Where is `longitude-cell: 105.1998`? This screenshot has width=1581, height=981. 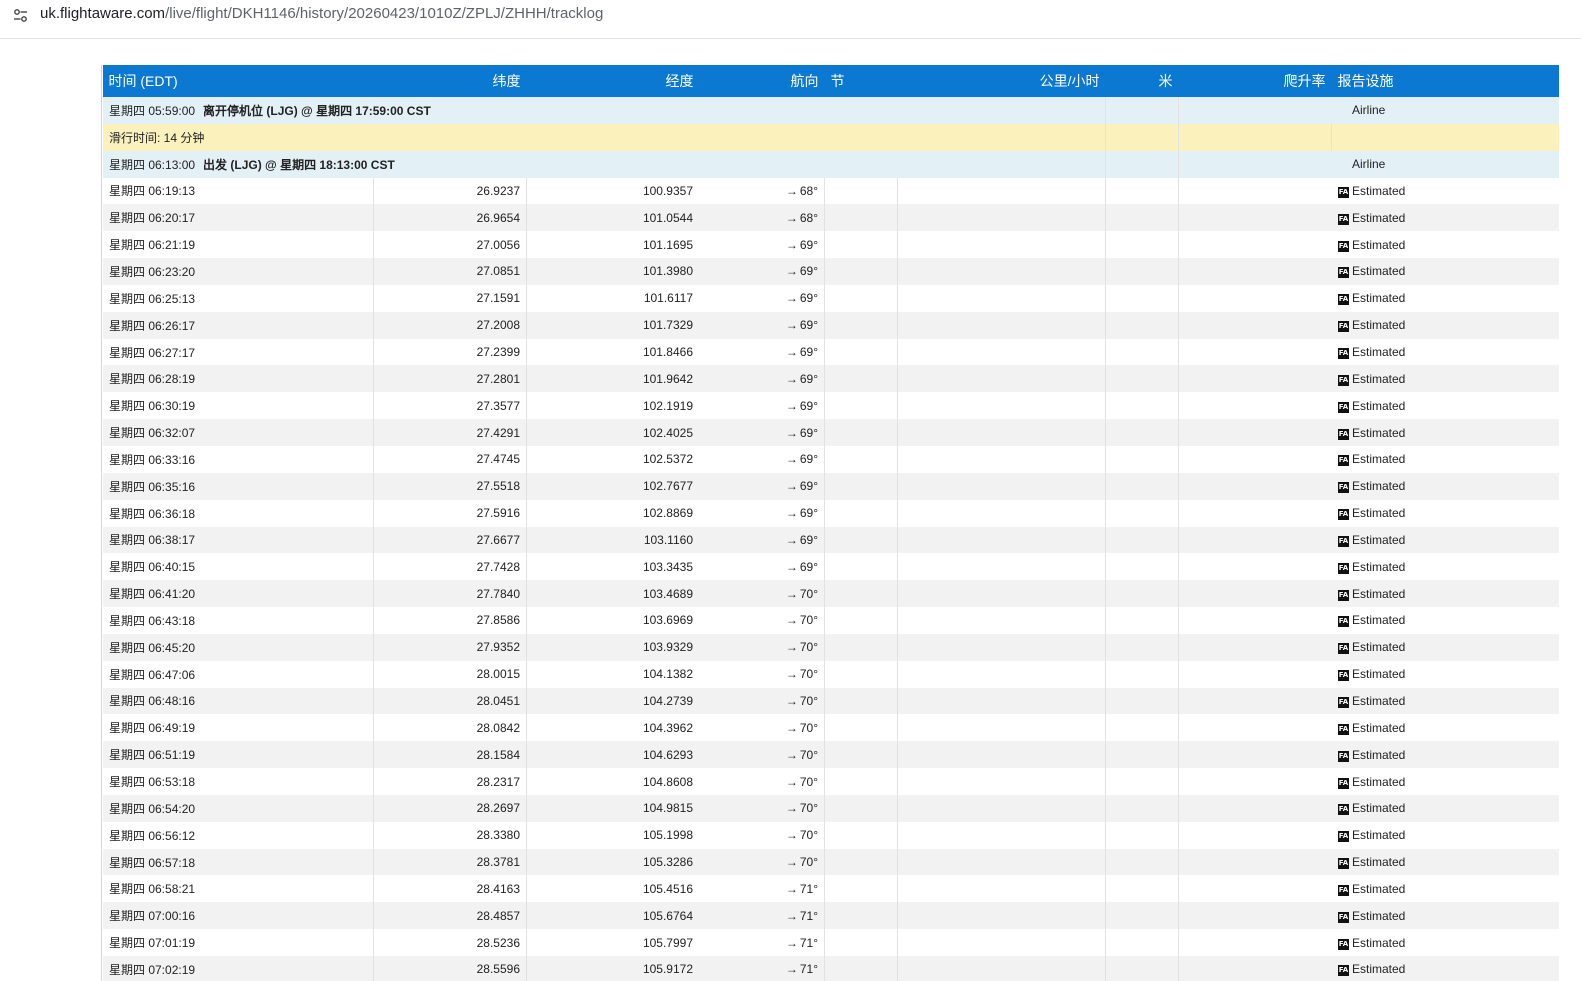
longitude-cell: 105.1998 is located at coordinates (613, 835).